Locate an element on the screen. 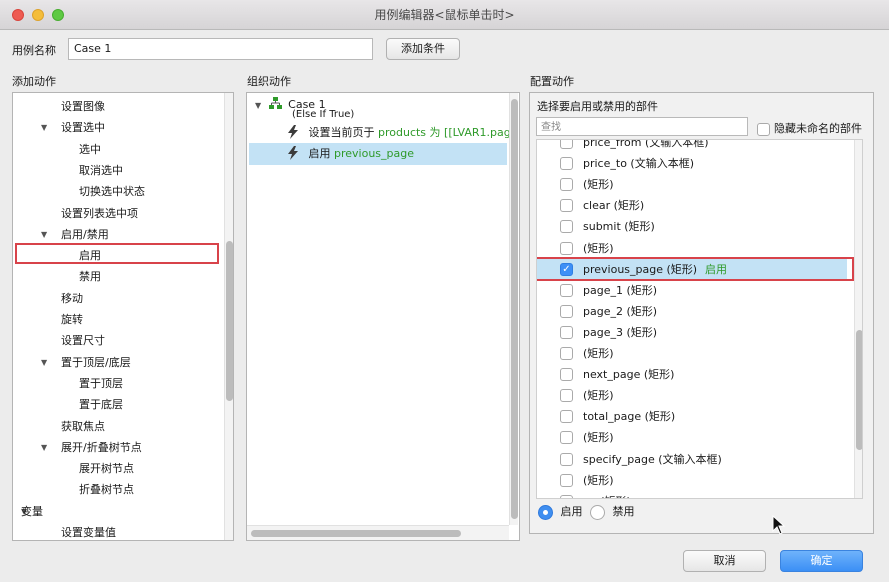  minimize-window-button is located at coordinates (38, 15).